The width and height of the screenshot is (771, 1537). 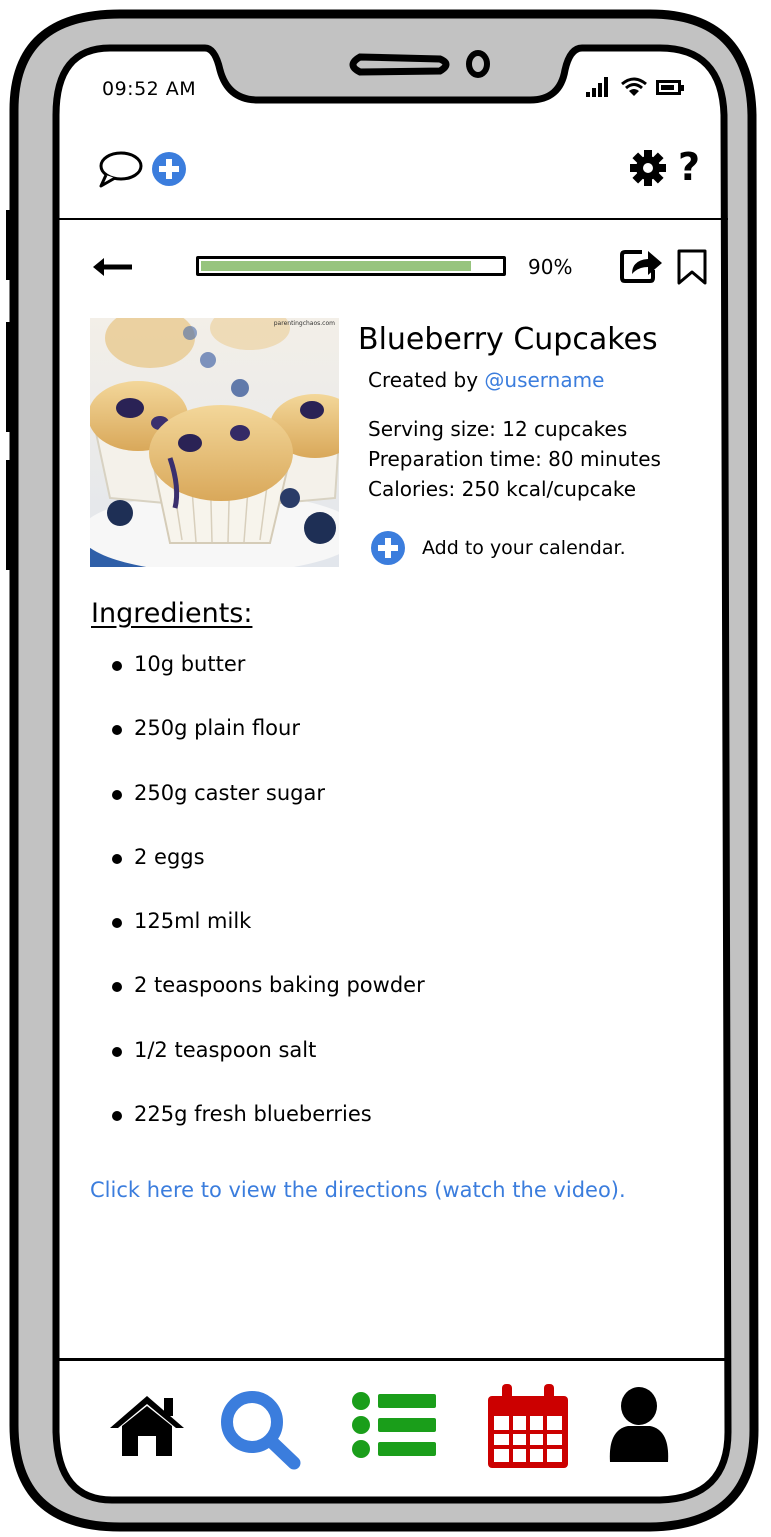 I want to click on home-icon, so click(x=147, y=1425).